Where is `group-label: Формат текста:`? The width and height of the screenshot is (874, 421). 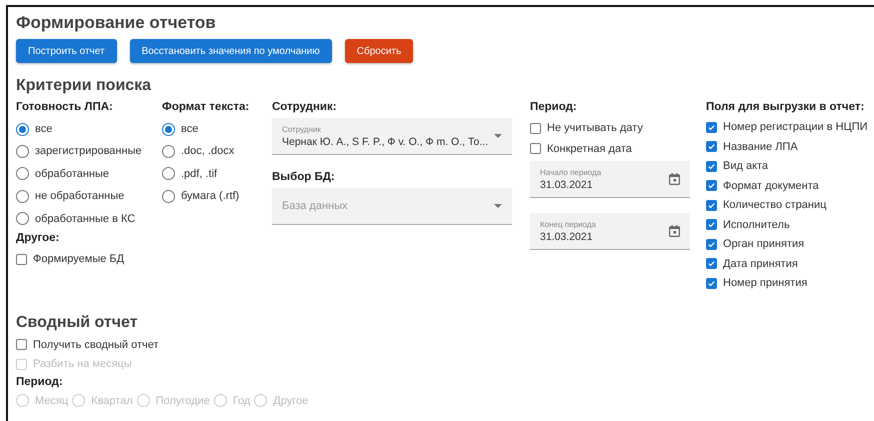 group-label: Формат текста: is located at coordinates (206, 107).